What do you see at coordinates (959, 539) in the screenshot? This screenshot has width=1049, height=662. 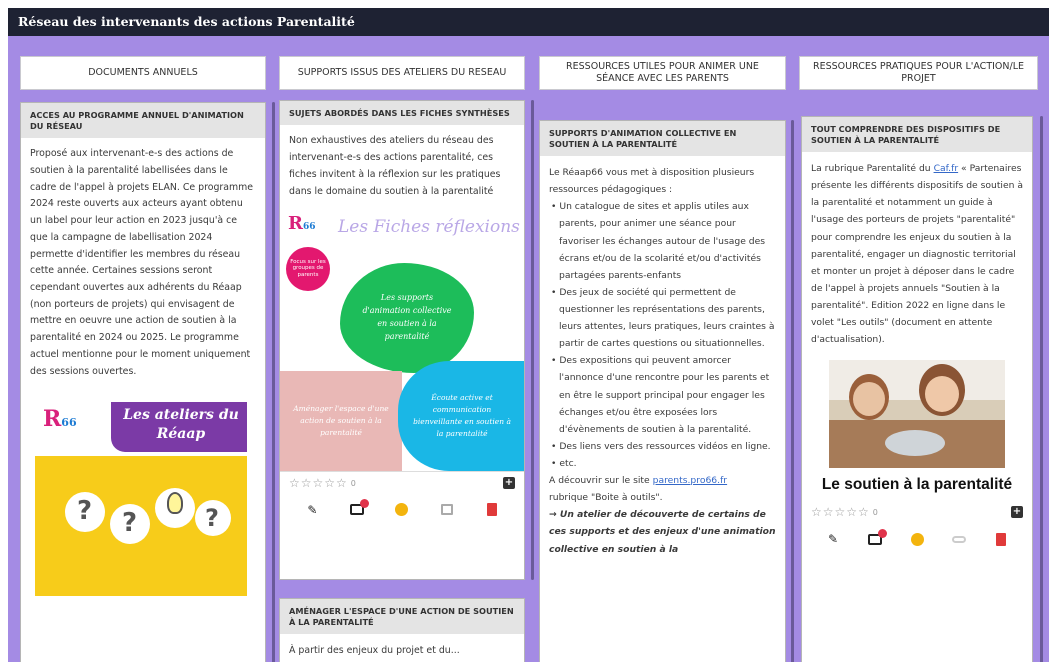 I see `link-icon` at bounding box center [959, 539].